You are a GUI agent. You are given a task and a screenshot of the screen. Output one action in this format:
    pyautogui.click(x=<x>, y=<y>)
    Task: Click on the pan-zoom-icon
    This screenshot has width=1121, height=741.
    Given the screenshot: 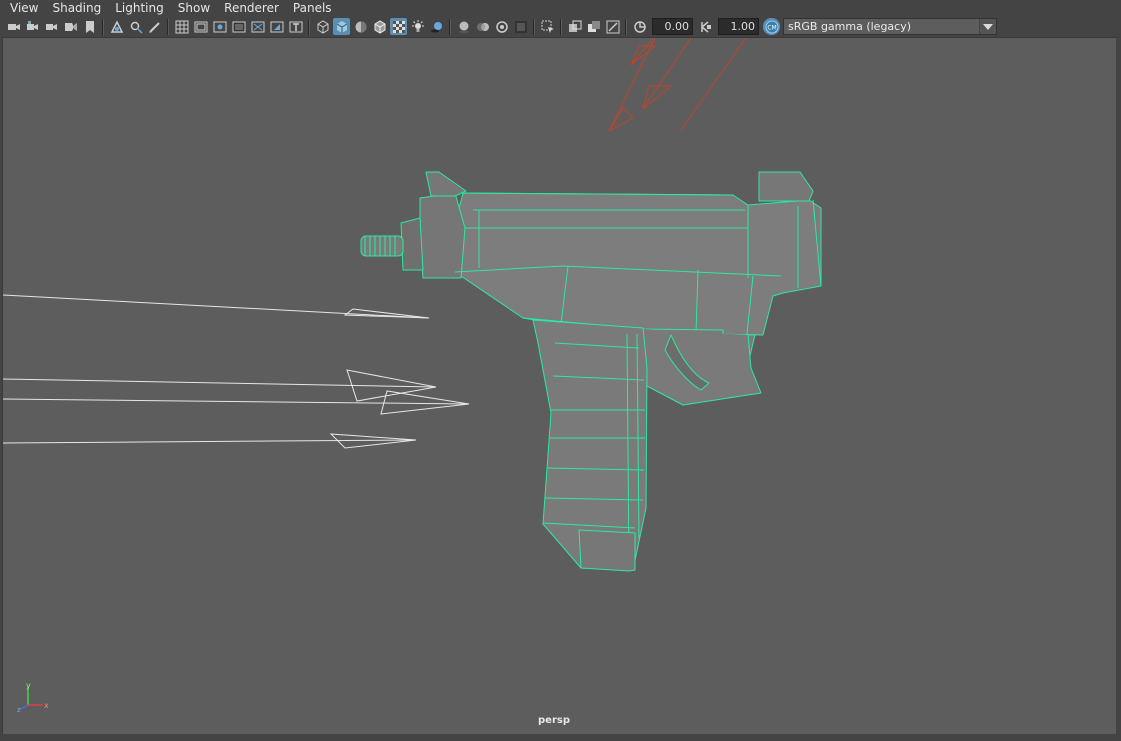 What is the action you would take?
    pyautogui.click(x=116, y=26)
    